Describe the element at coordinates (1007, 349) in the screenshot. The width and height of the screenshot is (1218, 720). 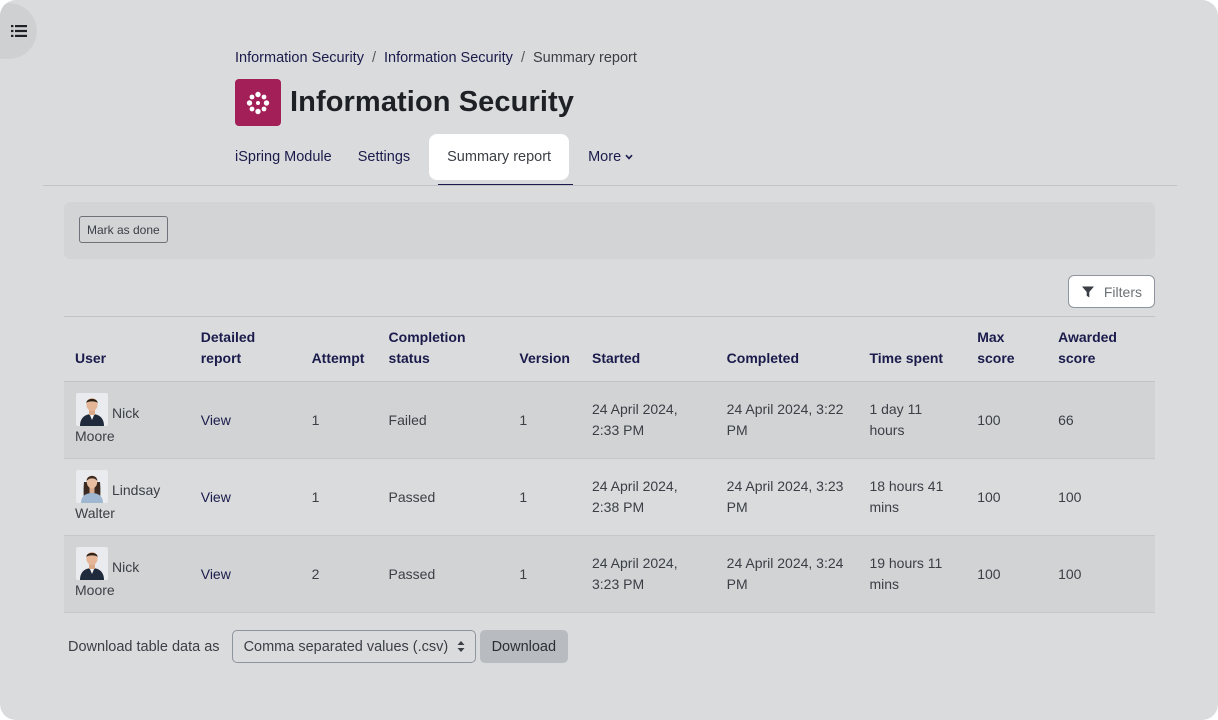
I see `column-header-max-score: Max score` at that location.